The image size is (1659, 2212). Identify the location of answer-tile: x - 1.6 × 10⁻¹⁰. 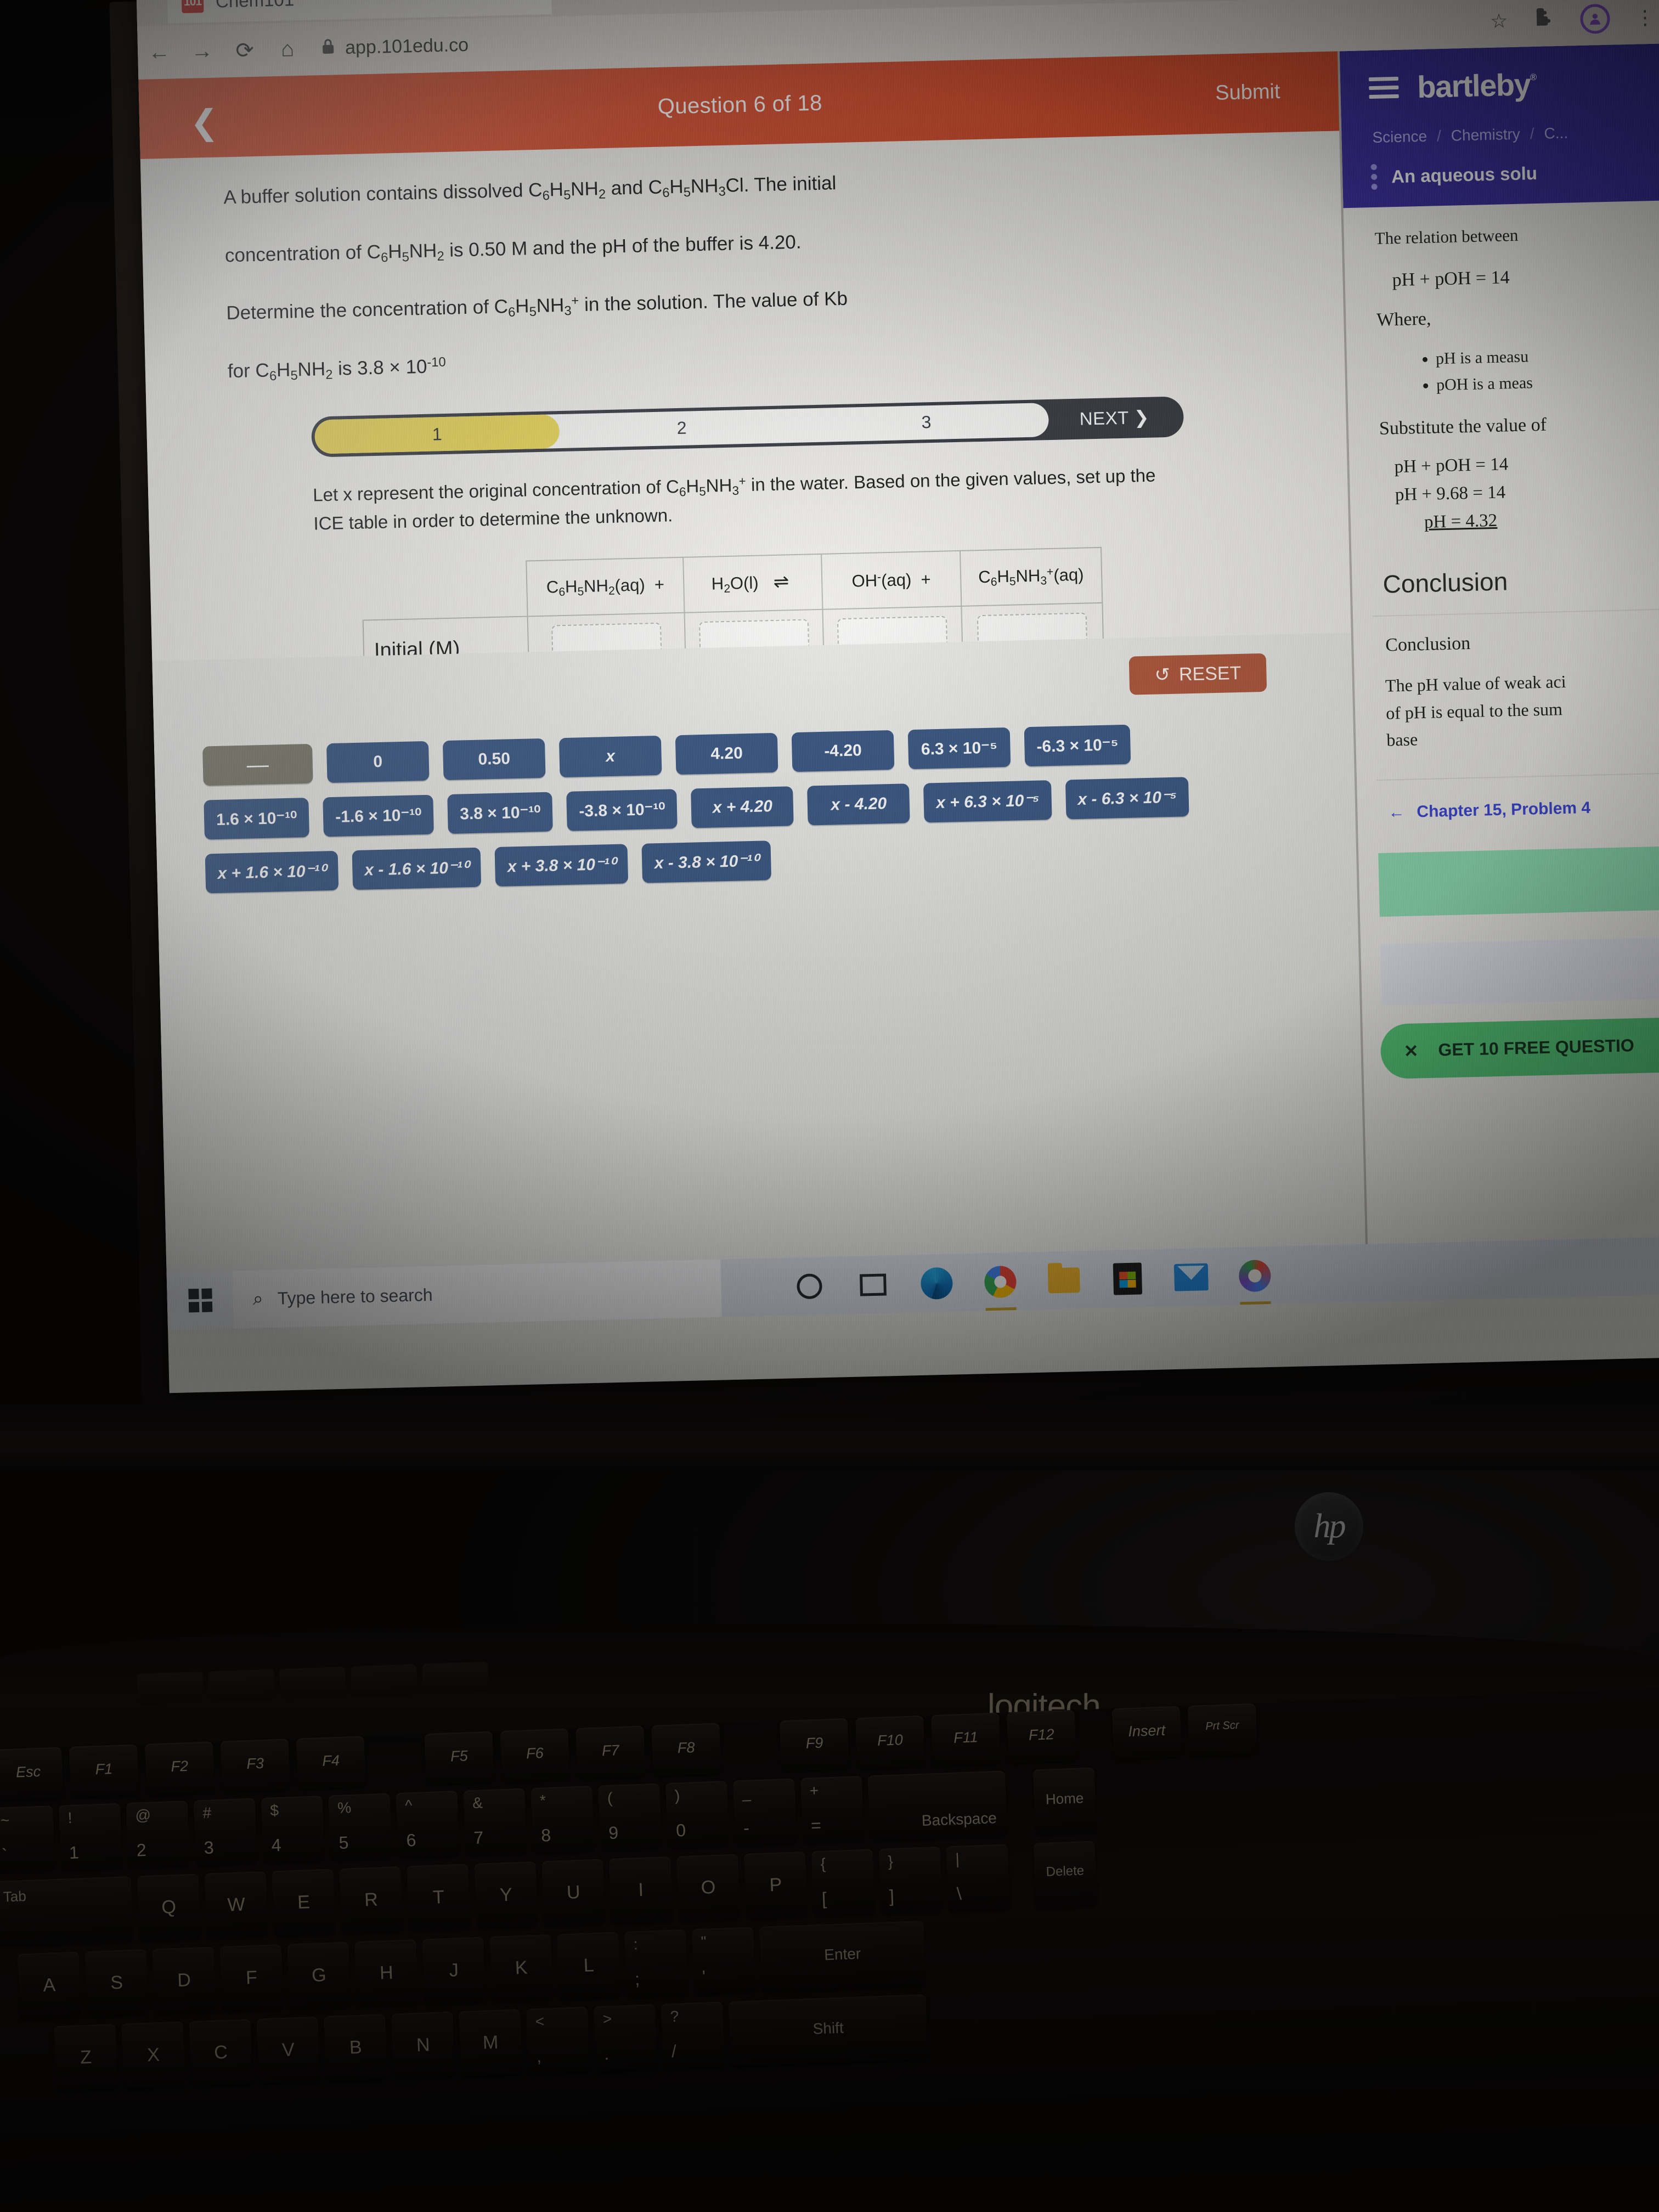
(417, 868).